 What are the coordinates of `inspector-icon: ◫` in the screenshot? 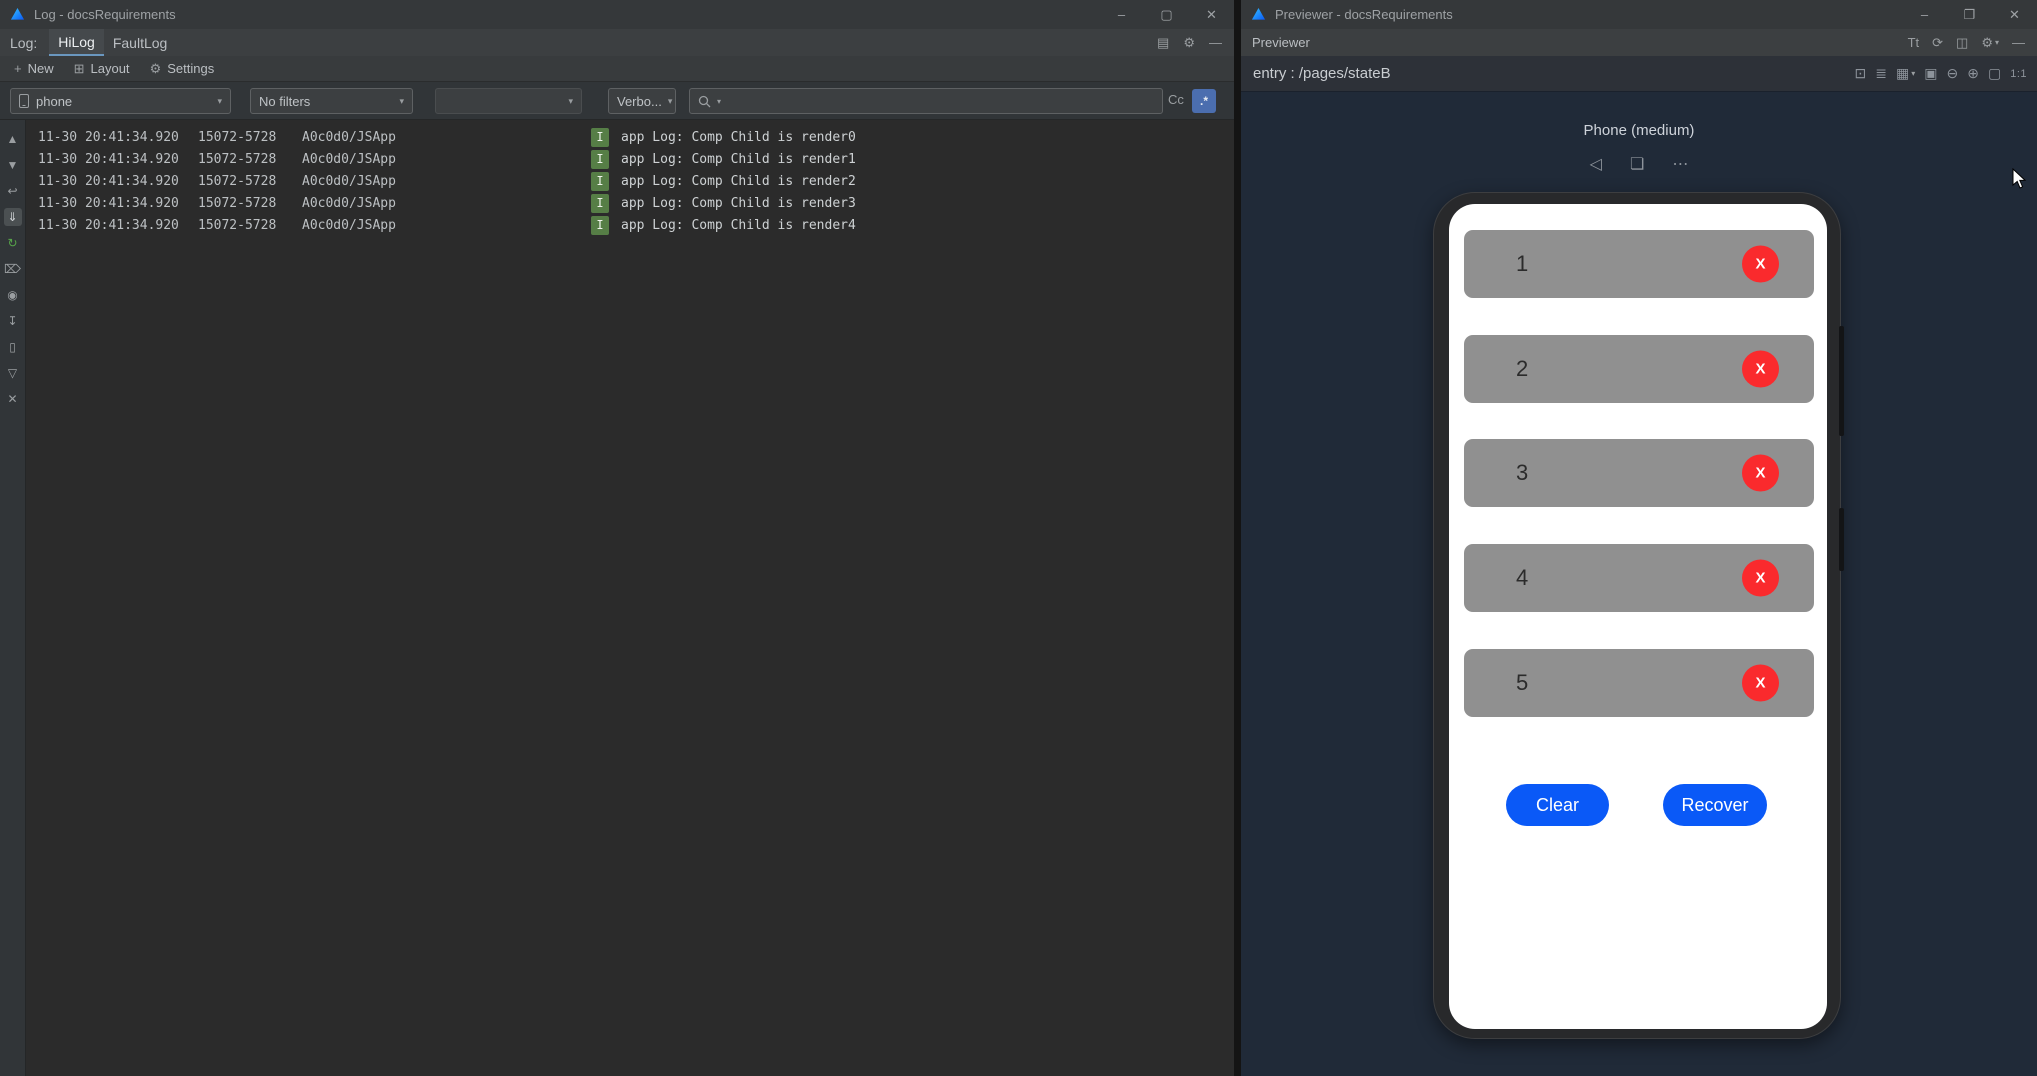 It's located at (1962, 43).